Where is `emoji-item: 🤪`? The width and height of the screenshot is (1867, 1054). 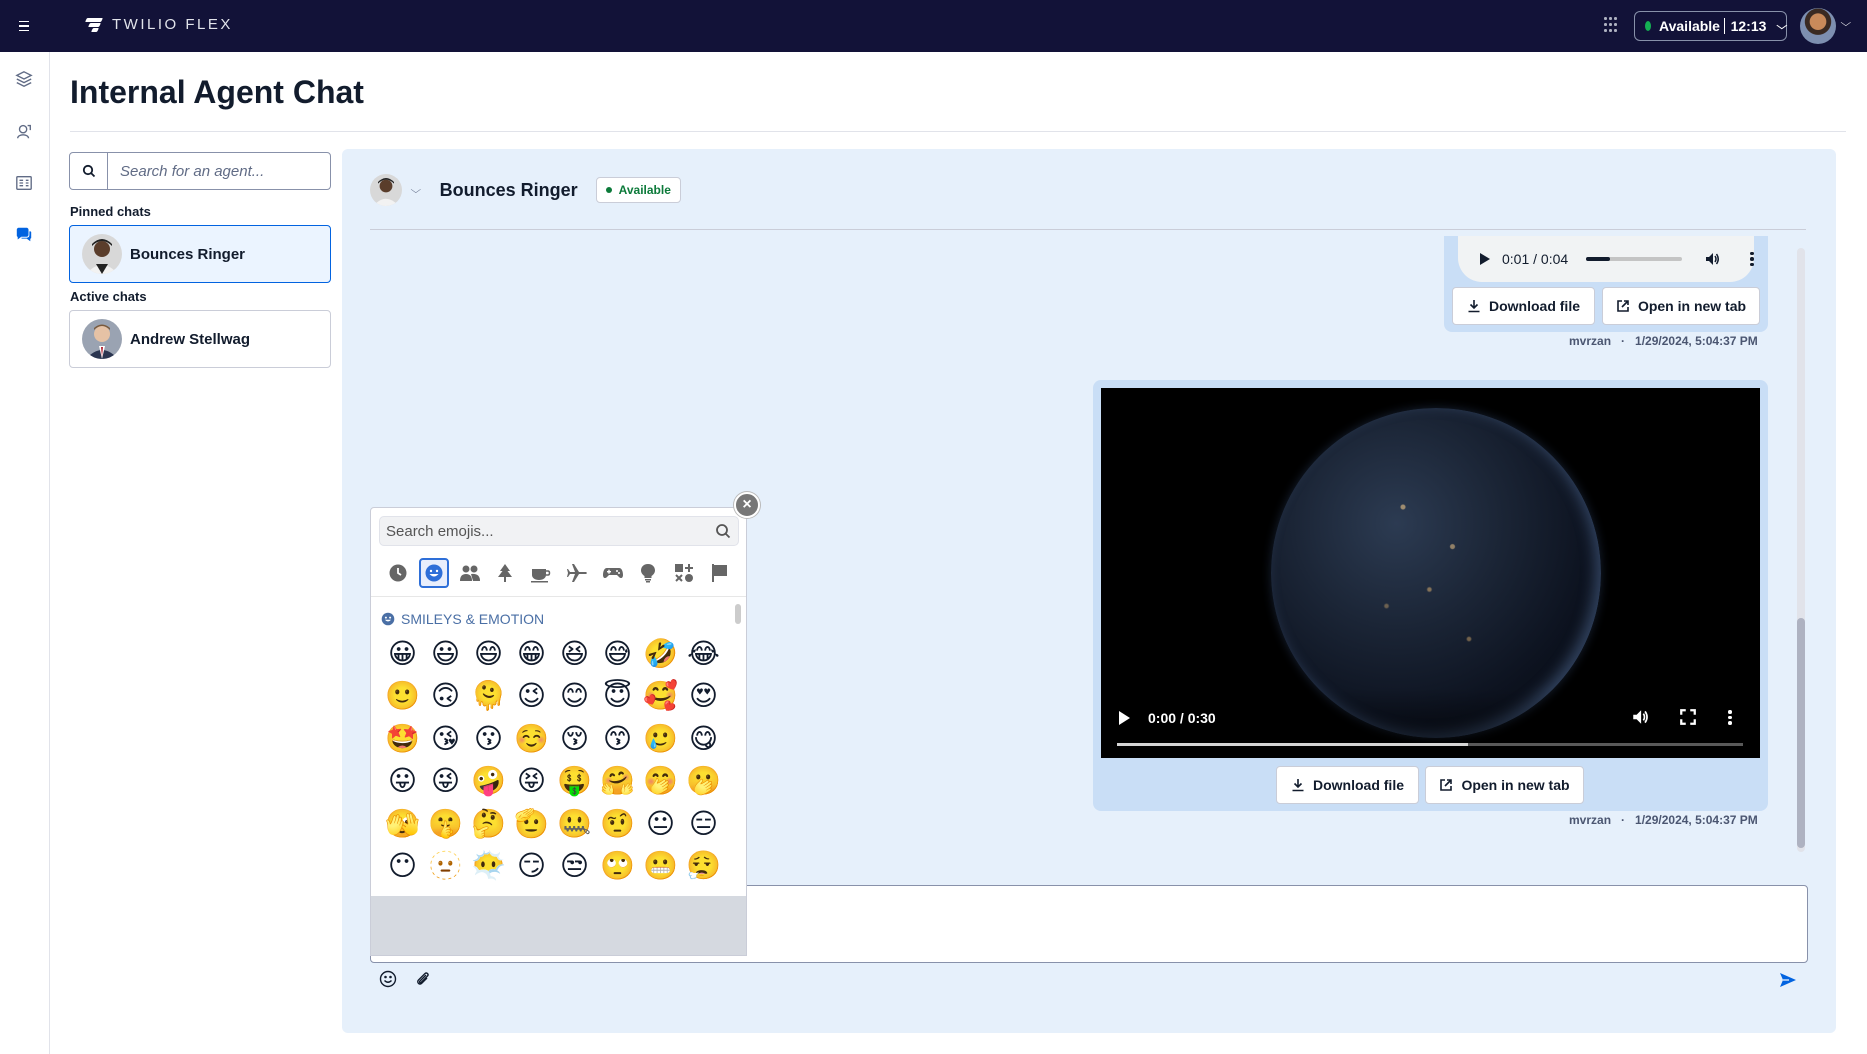
emoji-item: 🤪 is located at coordinates (488, 781).